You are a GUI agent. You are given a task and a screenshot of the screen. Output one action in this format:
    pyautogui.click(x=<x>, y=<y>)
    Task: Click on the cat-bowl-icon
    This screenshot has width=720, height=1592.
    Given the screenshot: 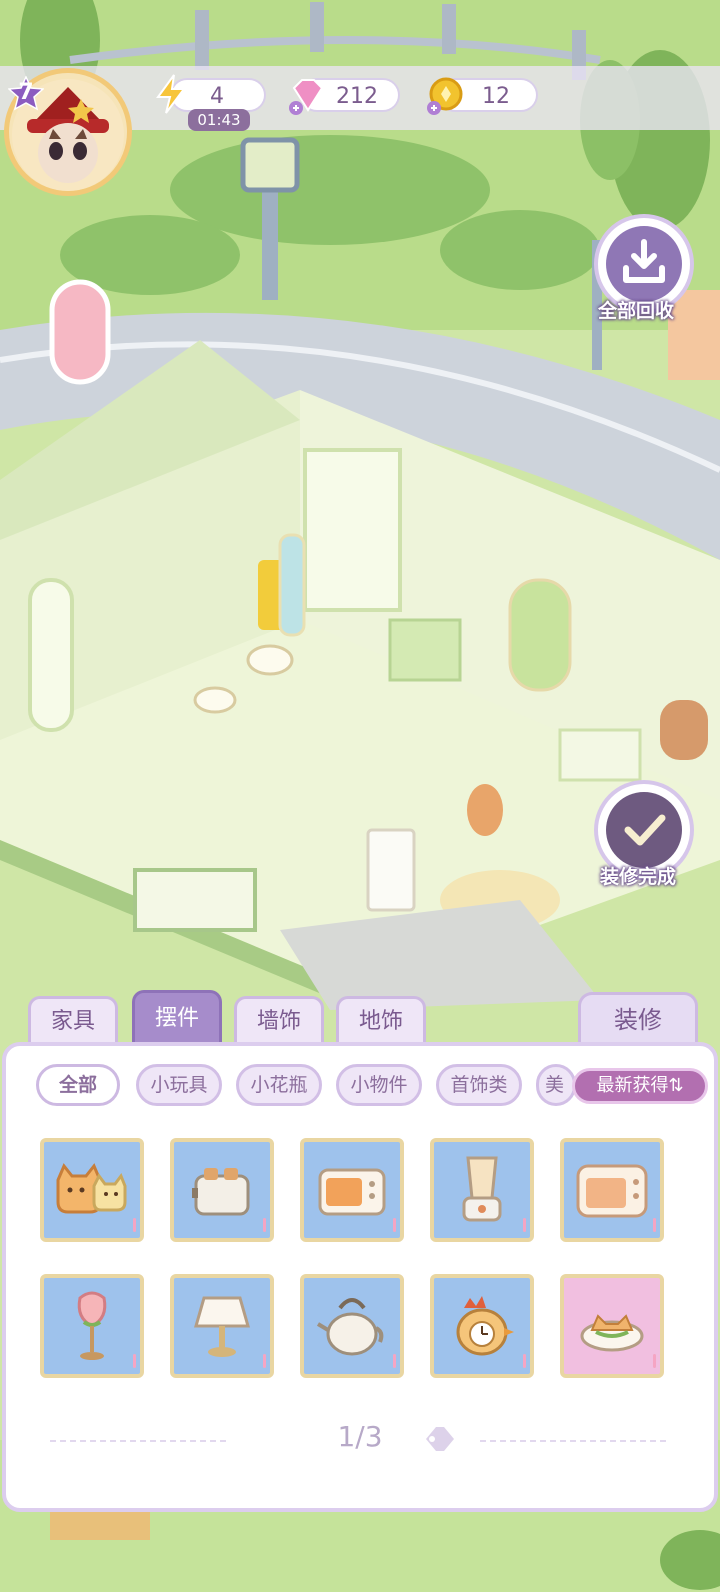 What is the action you would take?
    pyautogui.click(x=612, y=1333)
    